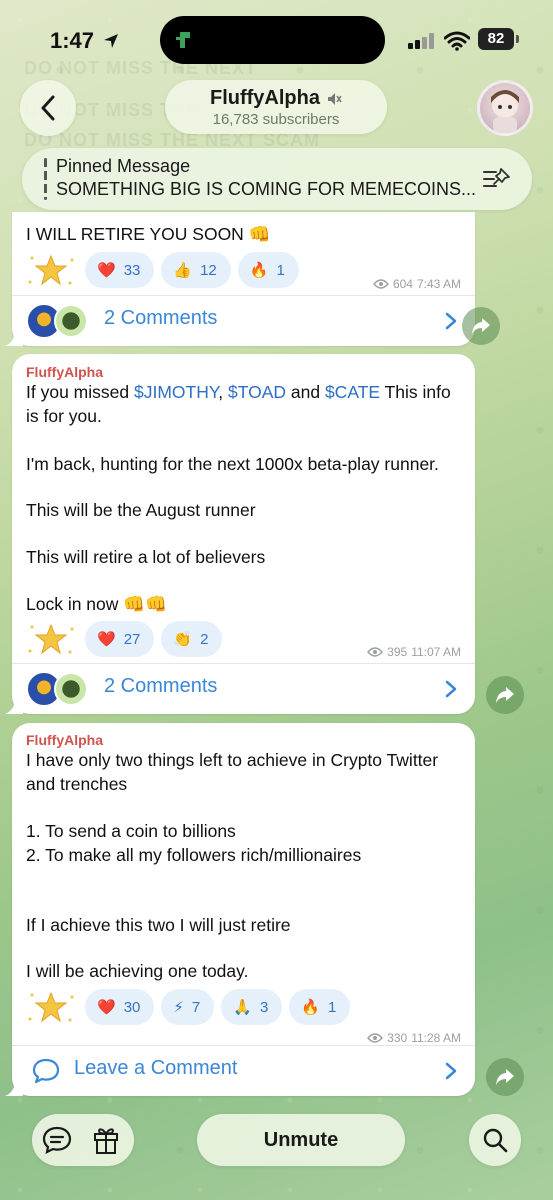  I want to click on reaction-chip: 👍 12, so click(196, 270).